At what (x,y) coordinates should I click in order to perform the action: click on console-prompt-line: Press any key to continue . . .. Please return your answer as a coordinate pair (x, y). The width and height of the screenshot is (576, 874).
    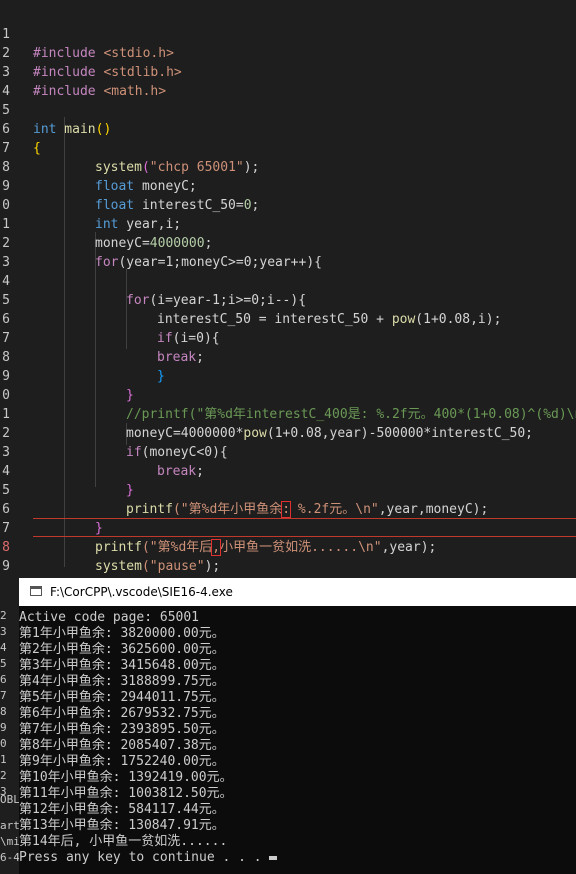
    Looking at the image, I should click on (297, 858).